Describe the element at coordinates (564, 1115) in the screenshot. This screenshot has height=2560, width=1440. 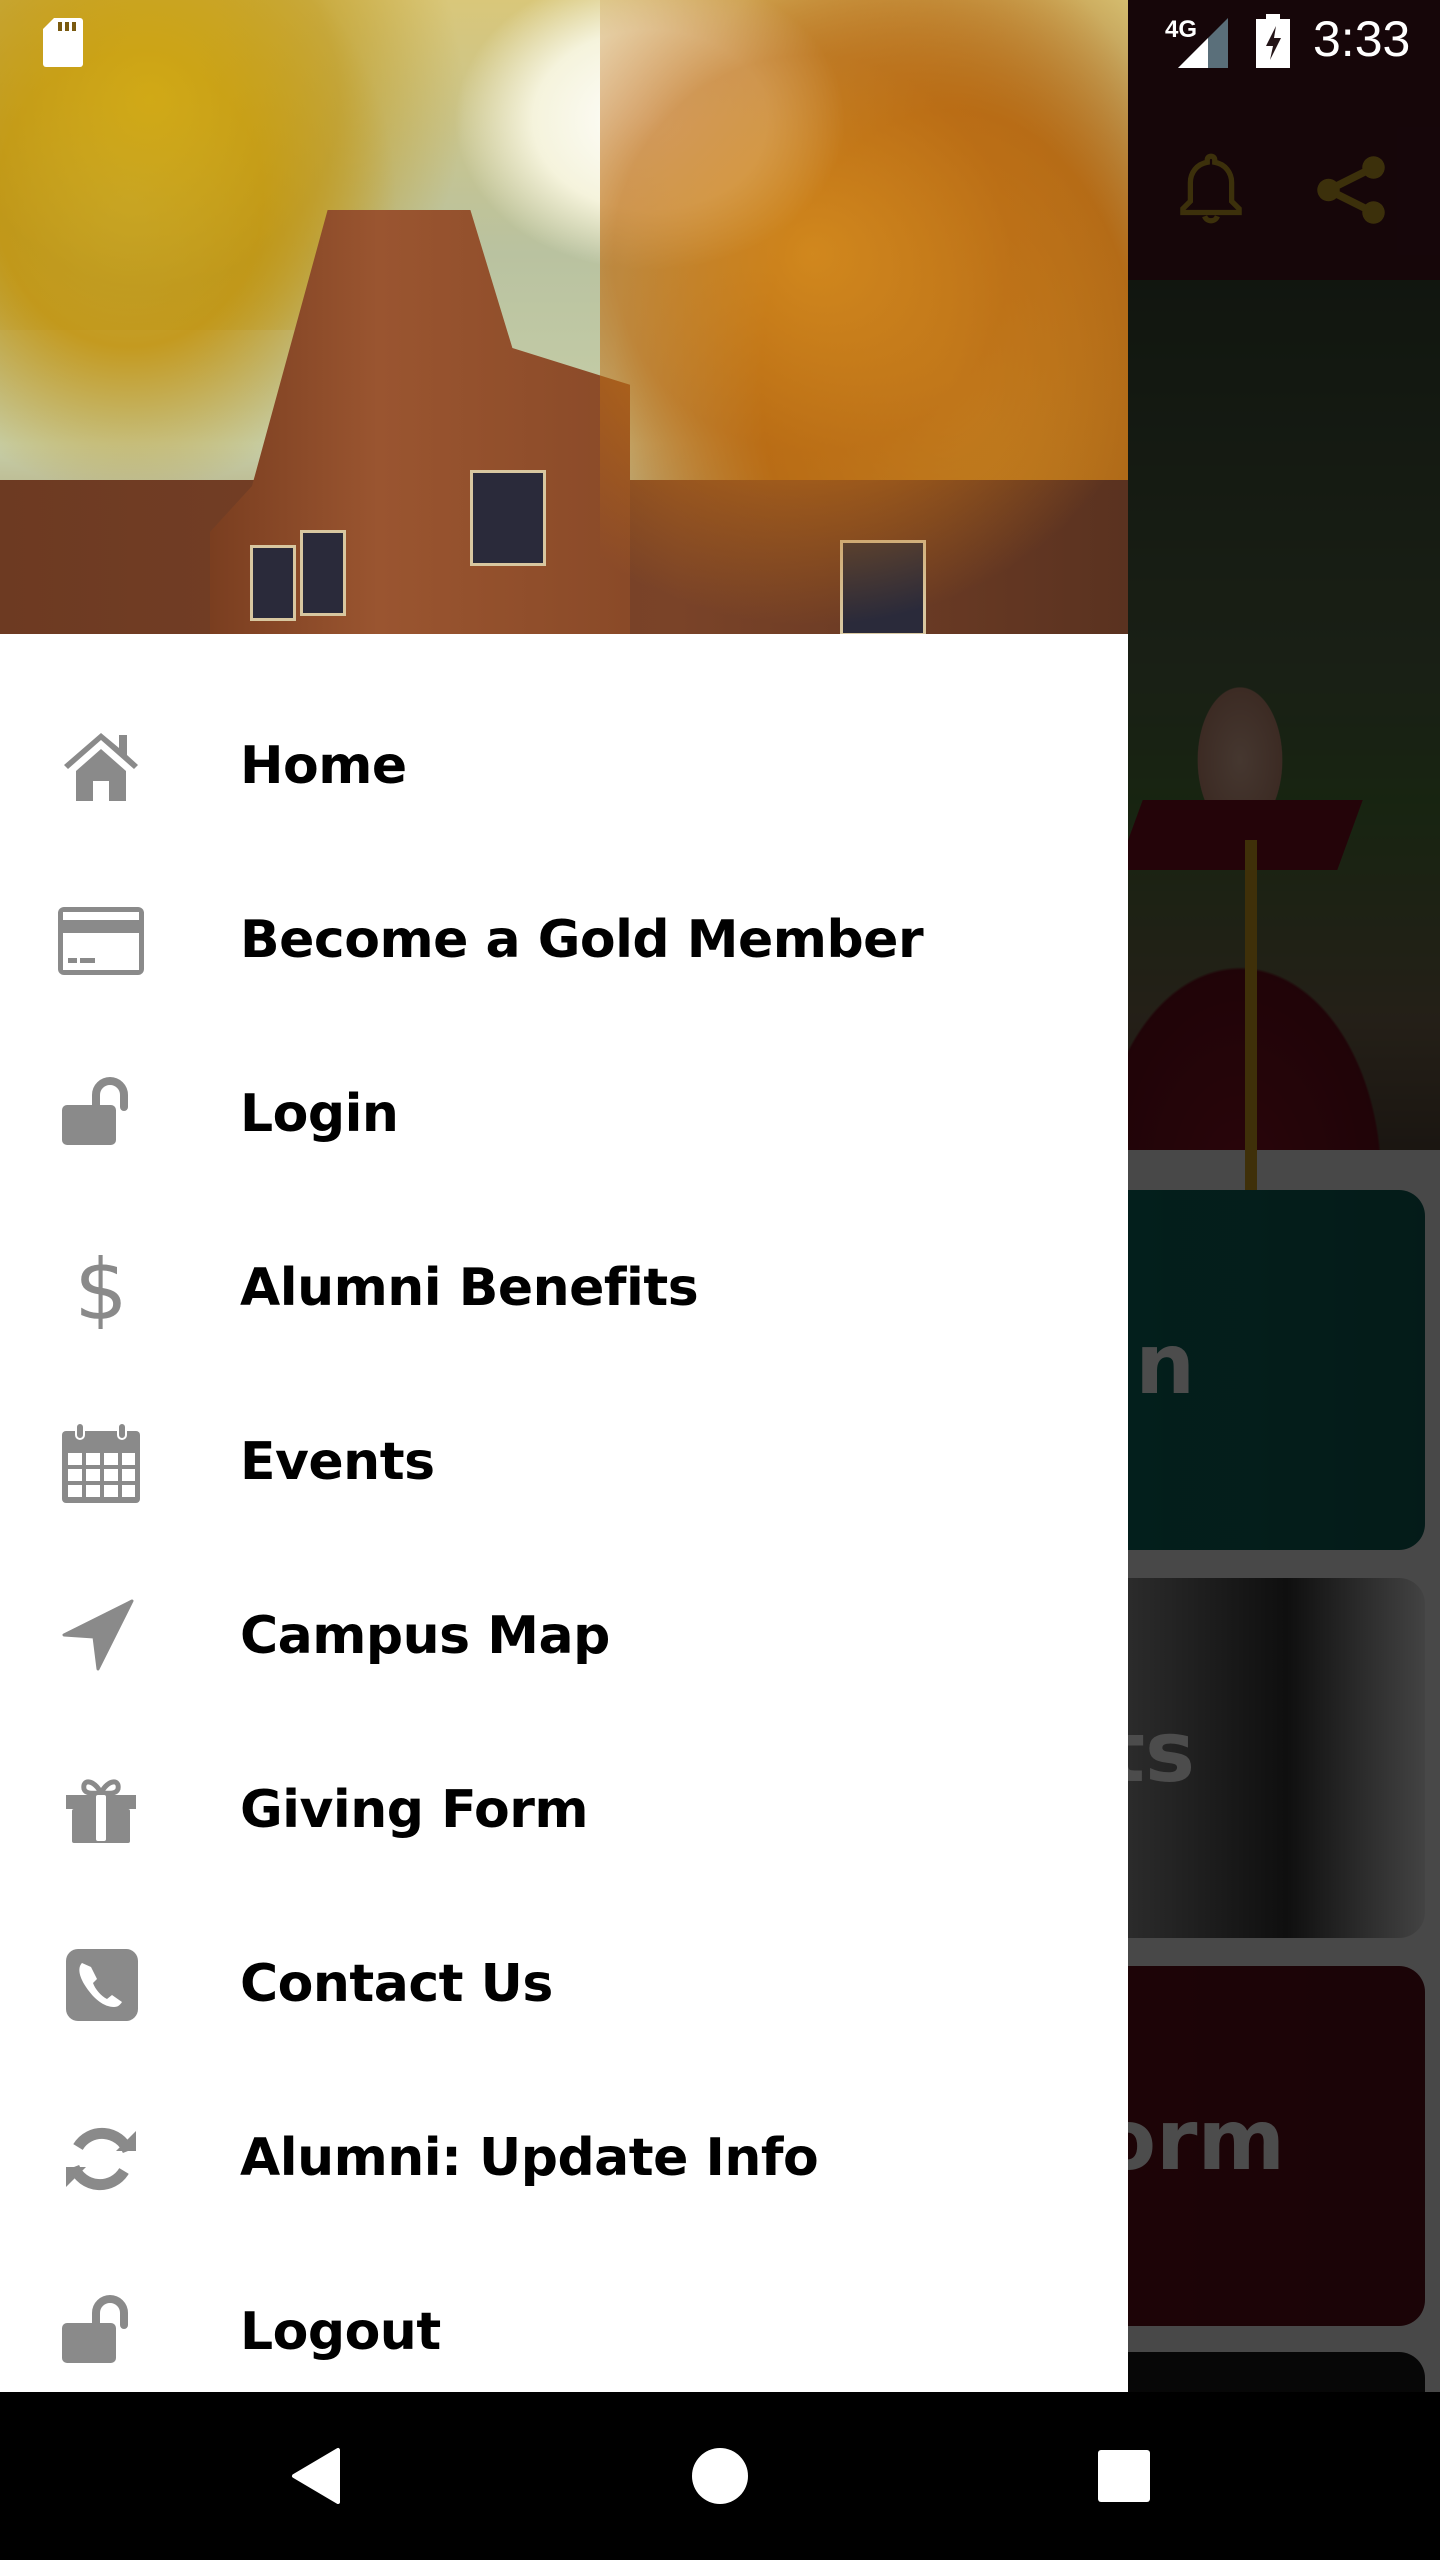
I see `menu-item-login: Login` at that location.